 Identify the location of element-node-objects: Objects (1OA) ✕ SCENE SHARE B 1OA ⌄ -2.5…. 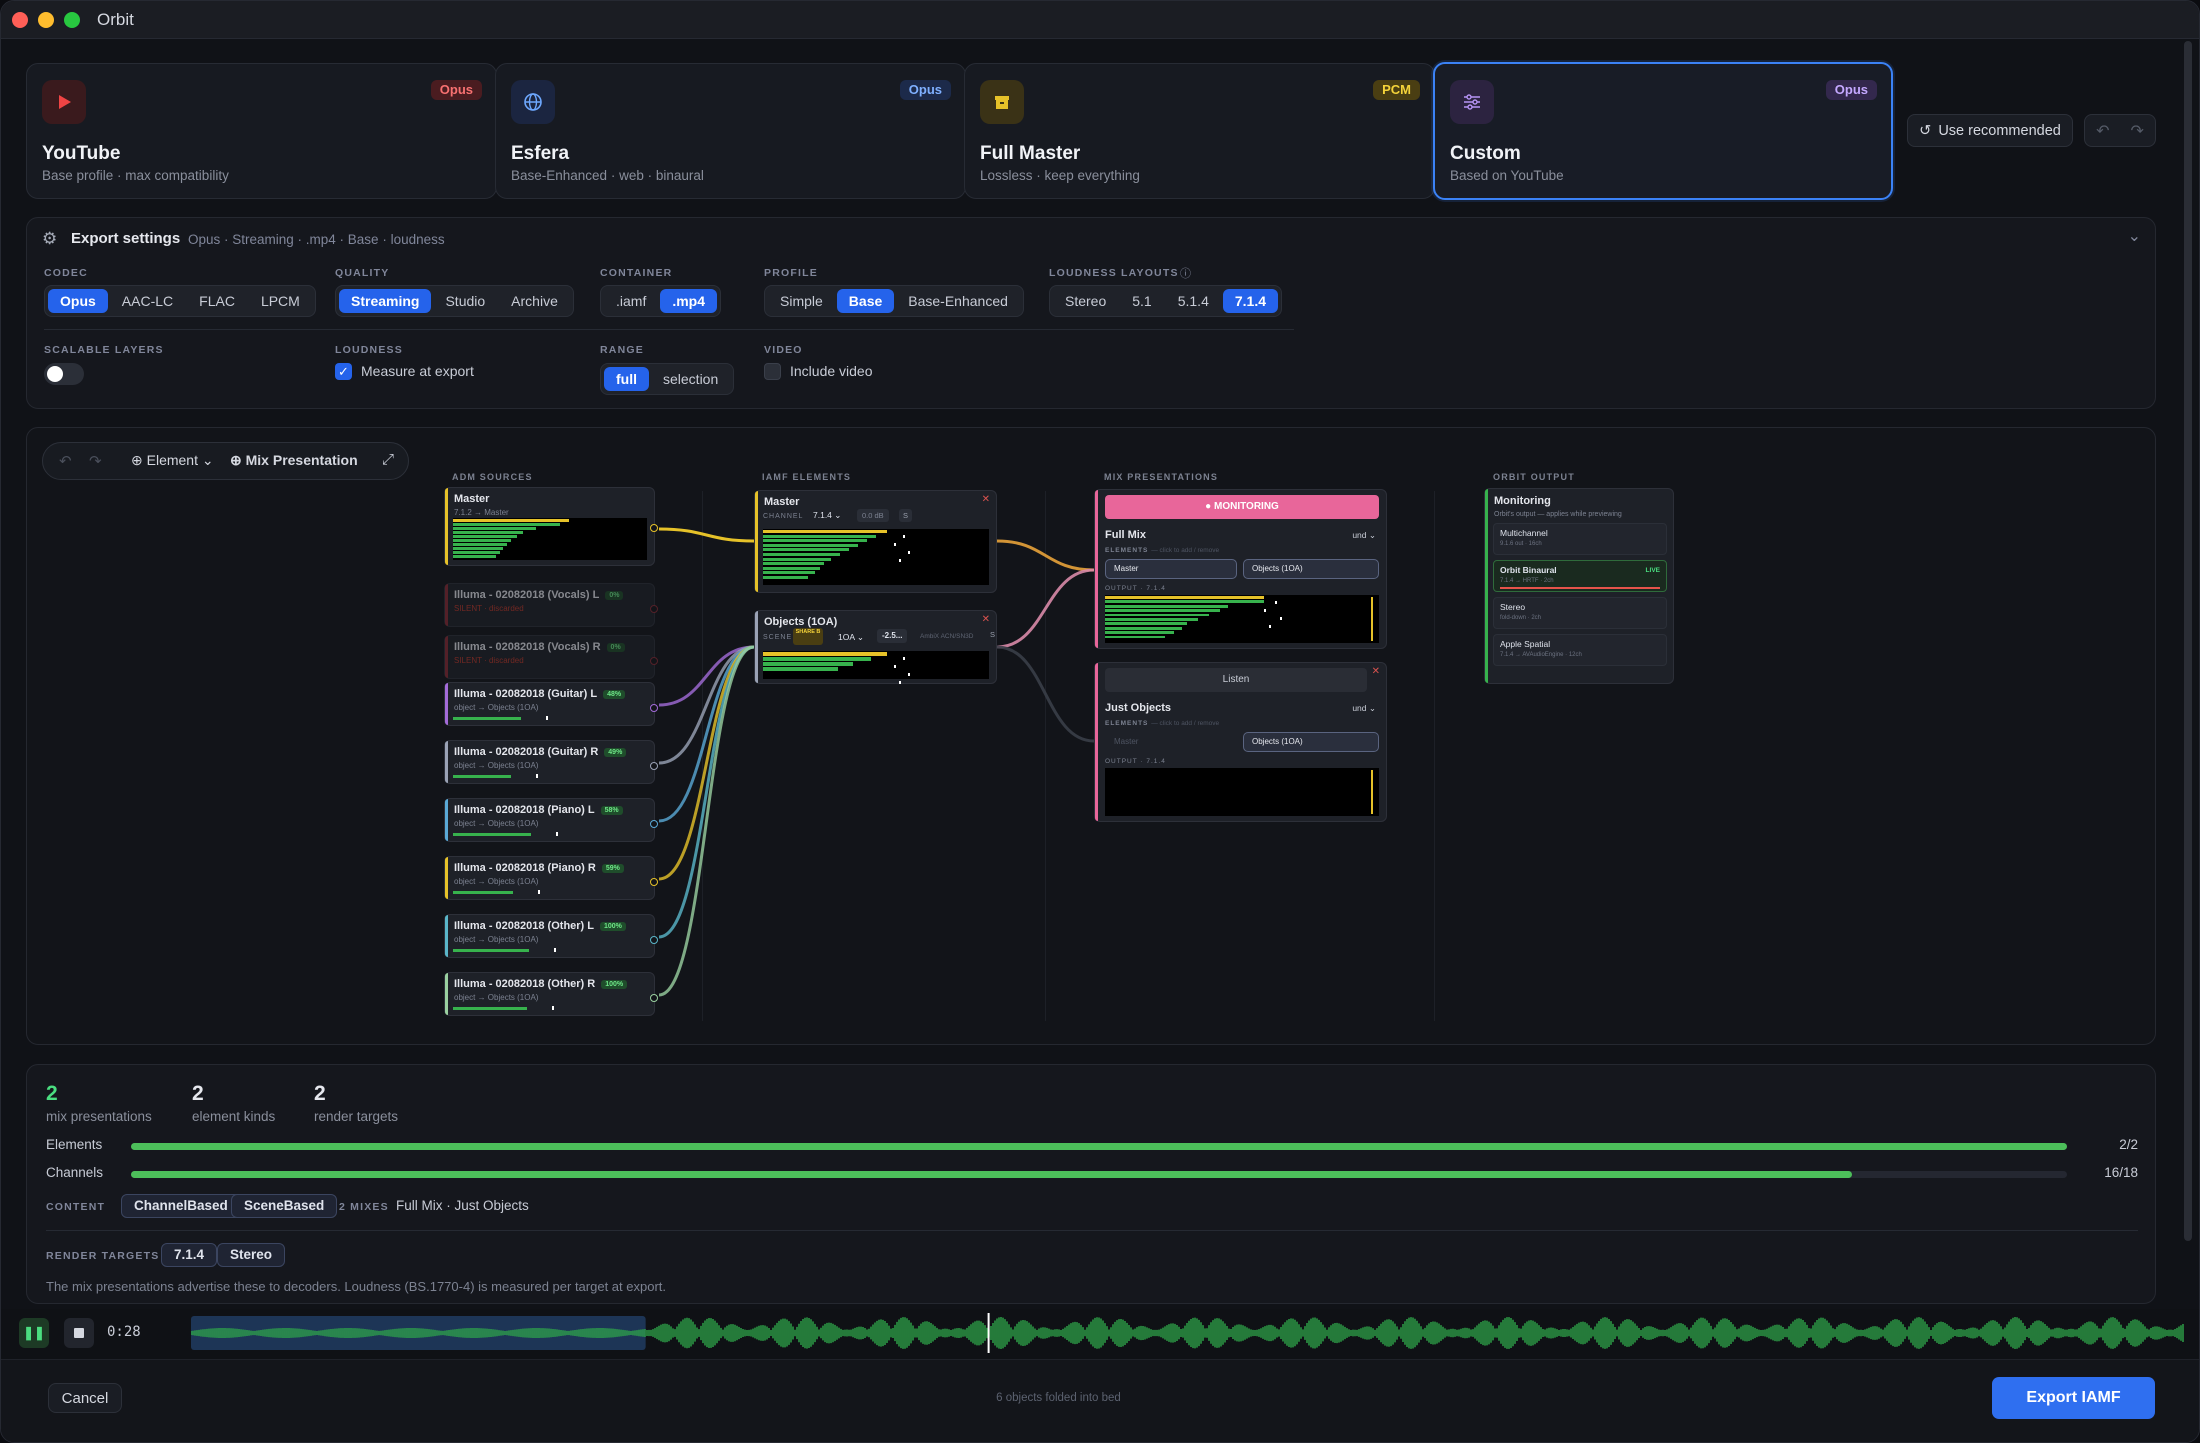
(875, 647).